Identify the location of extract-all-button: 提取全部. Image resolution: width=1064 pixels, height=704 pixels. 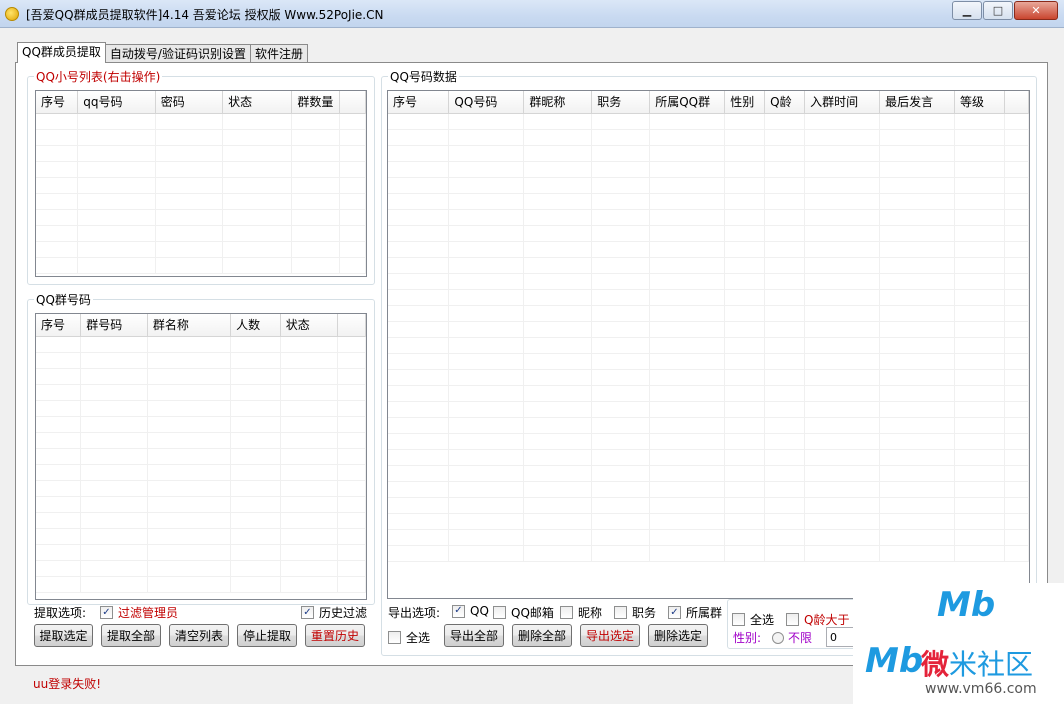
(131, 635).